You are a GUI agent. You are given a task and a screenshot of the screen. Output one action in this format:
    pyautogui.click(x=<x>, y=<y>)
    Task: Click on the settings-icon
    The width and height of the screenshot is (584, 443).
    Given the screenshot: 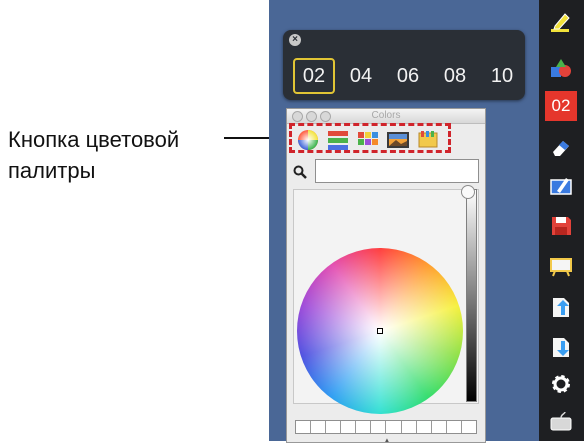 What is the action you would take?
    pyautogui.click(x=561, y=384)
    